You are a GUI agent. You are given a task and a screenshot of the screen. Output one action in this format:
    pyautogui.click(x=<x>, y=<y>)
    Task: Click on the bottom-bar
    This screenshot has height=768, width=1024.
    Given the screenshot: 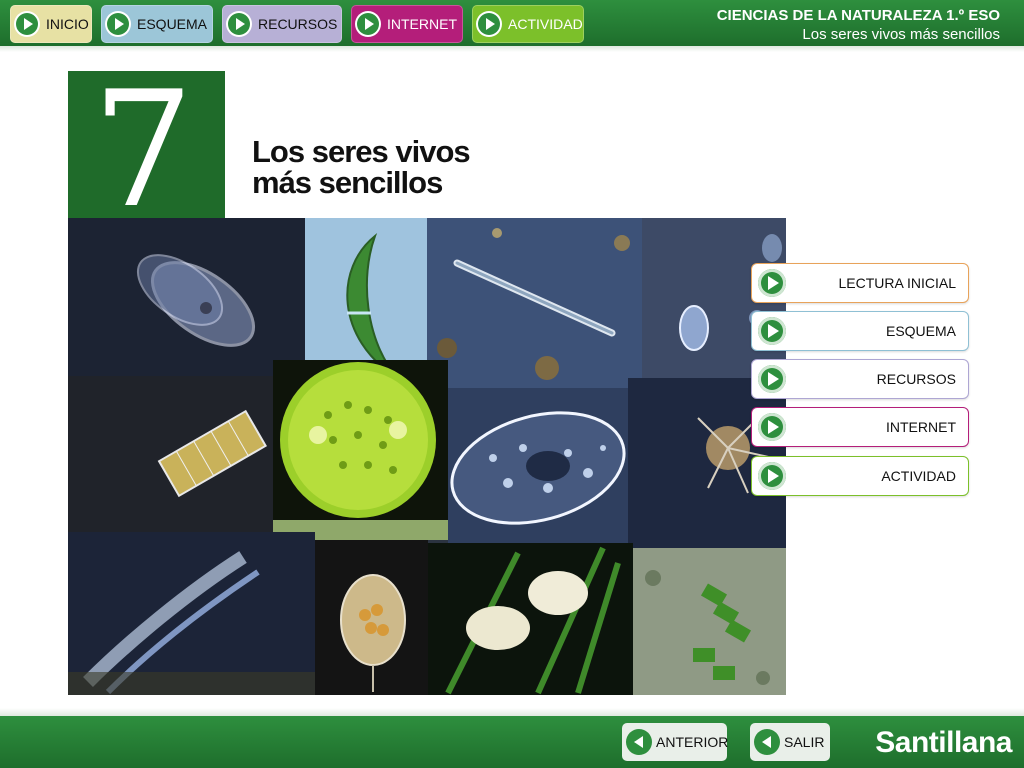 What is the action you would take?
    pyautogui.click(x=512, y=742)
    